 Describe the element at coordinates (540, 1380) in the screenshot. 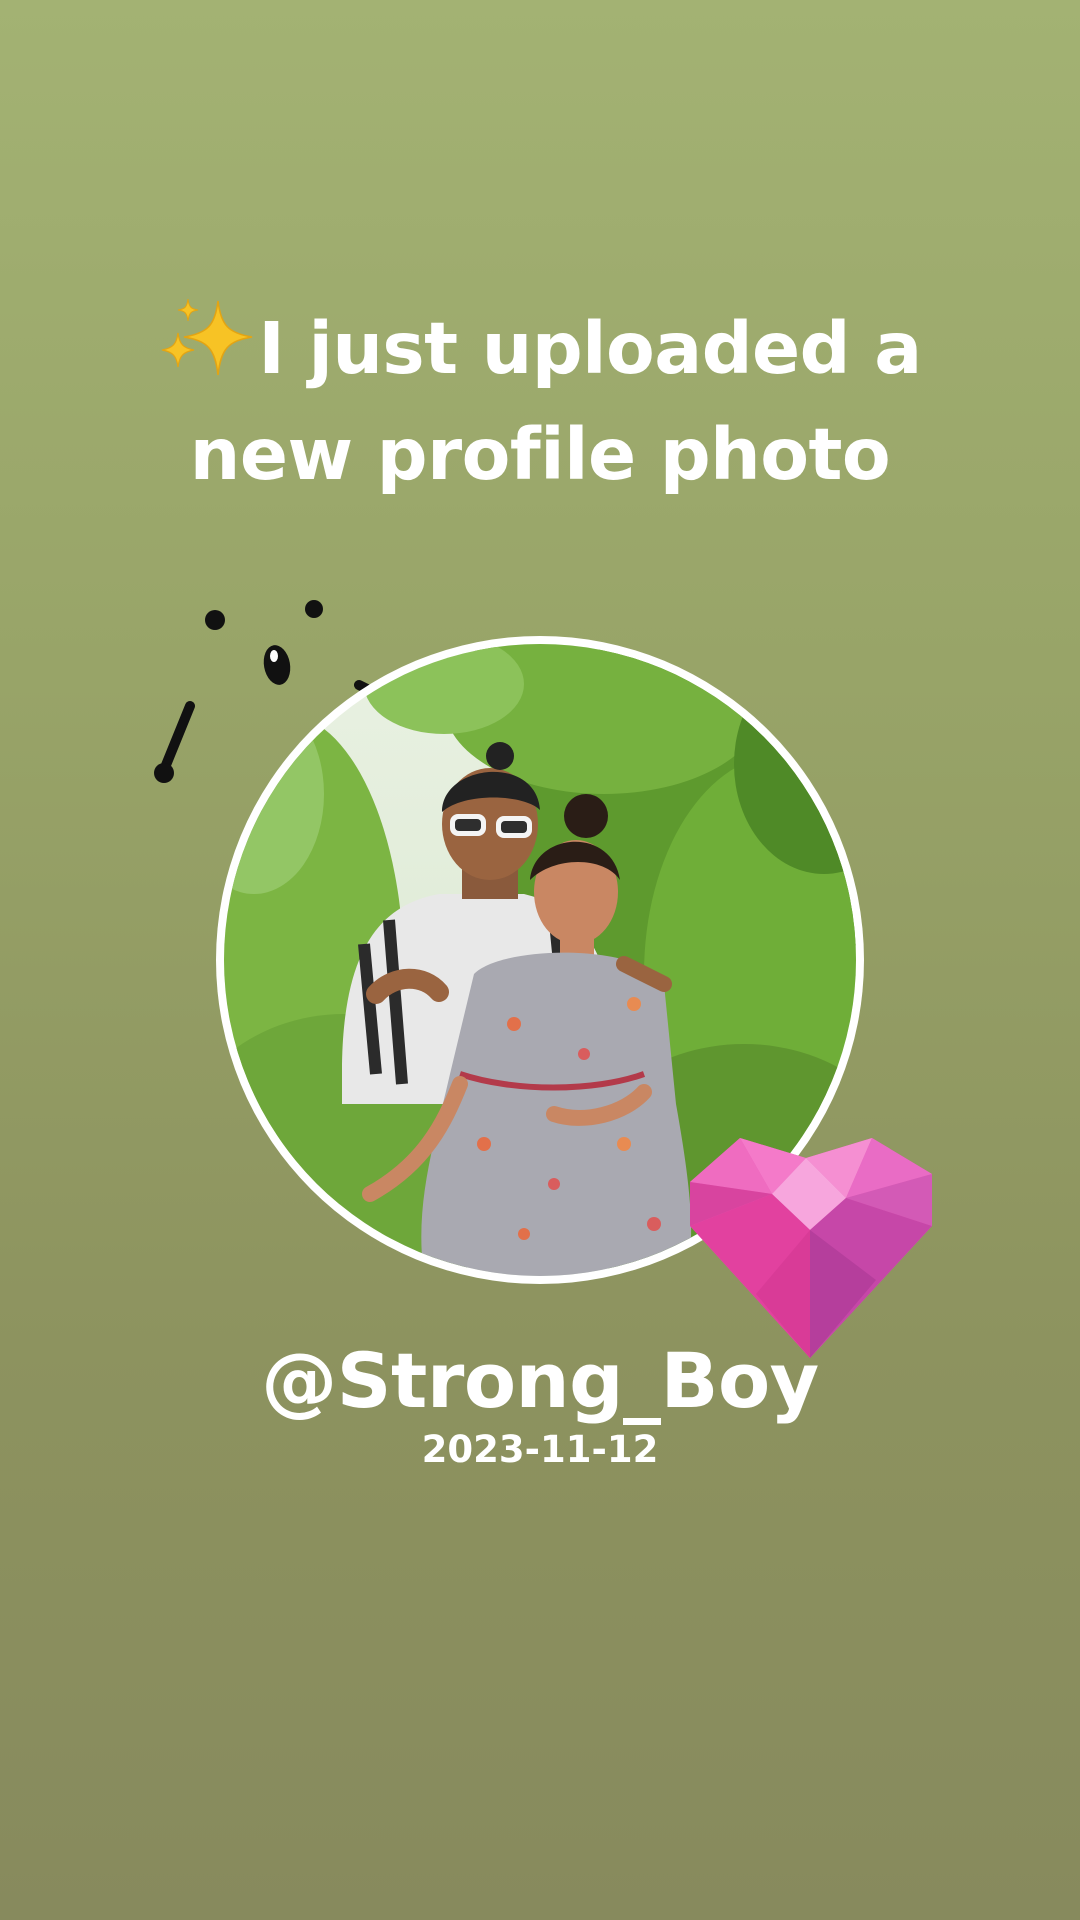

I see `username: @Strong_Boy` at that location.